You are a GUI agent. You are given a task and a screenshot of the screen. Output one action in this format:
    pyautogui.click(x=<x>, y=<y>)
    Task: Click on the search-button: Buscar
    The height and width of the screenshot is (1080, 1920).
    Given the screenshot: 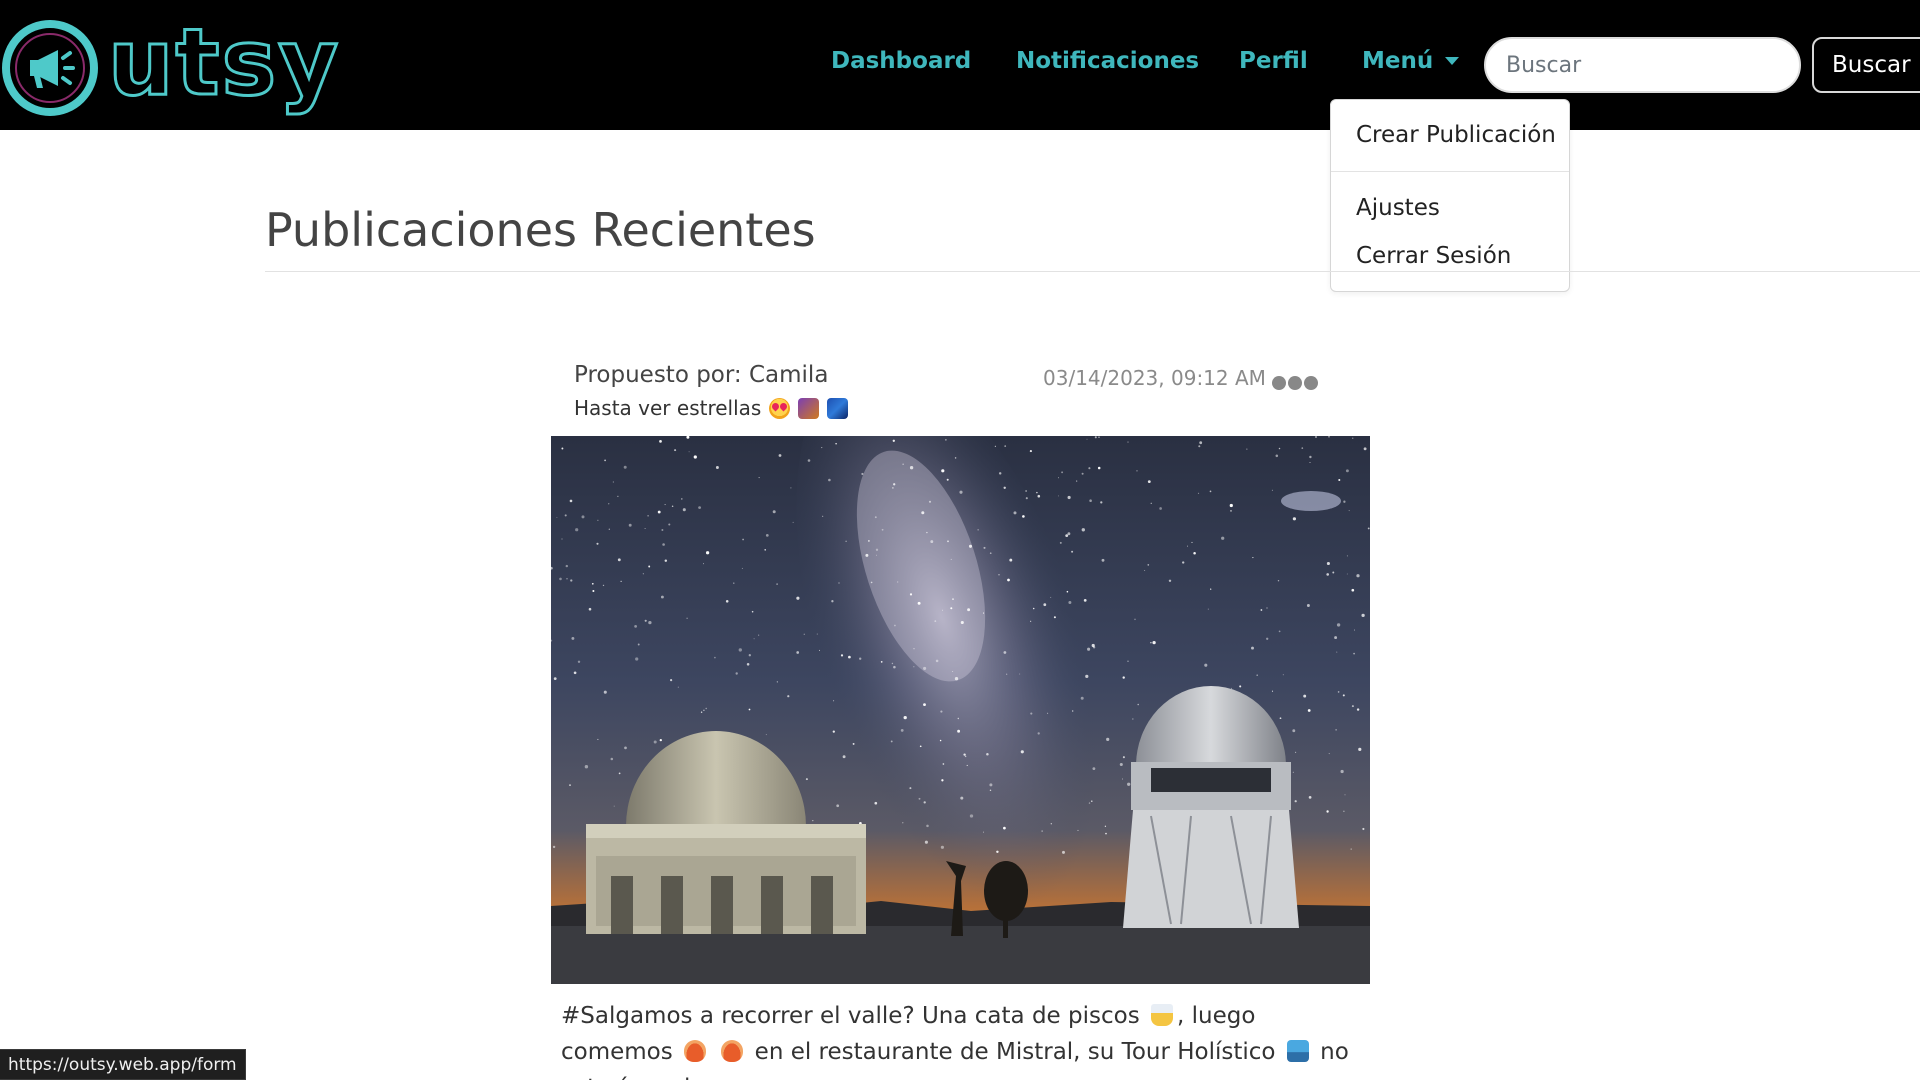 What is the action you would take?
    pyautogui.click(x=1866, y=65)
    